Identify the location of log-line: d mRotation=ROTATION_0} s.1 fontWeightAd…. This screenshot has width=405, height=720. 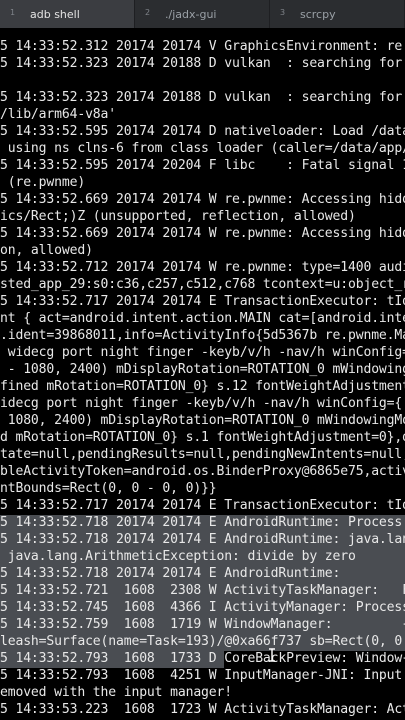
(202, 437).